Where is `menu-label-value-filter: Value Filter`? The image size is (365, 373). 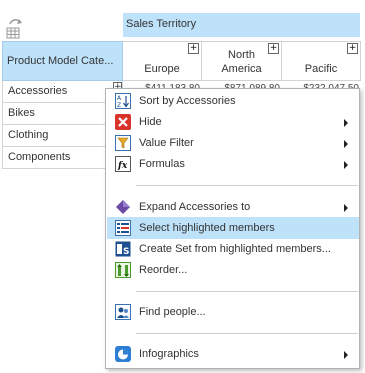
menu-label-value-filter: Value Filter is located at coordinates (166, 143).